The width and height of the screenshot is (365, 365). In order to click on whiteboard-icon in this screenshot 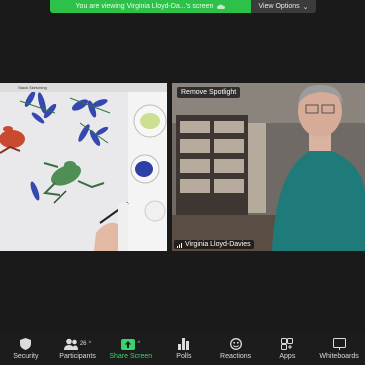, I will do `click(339, 344)`.